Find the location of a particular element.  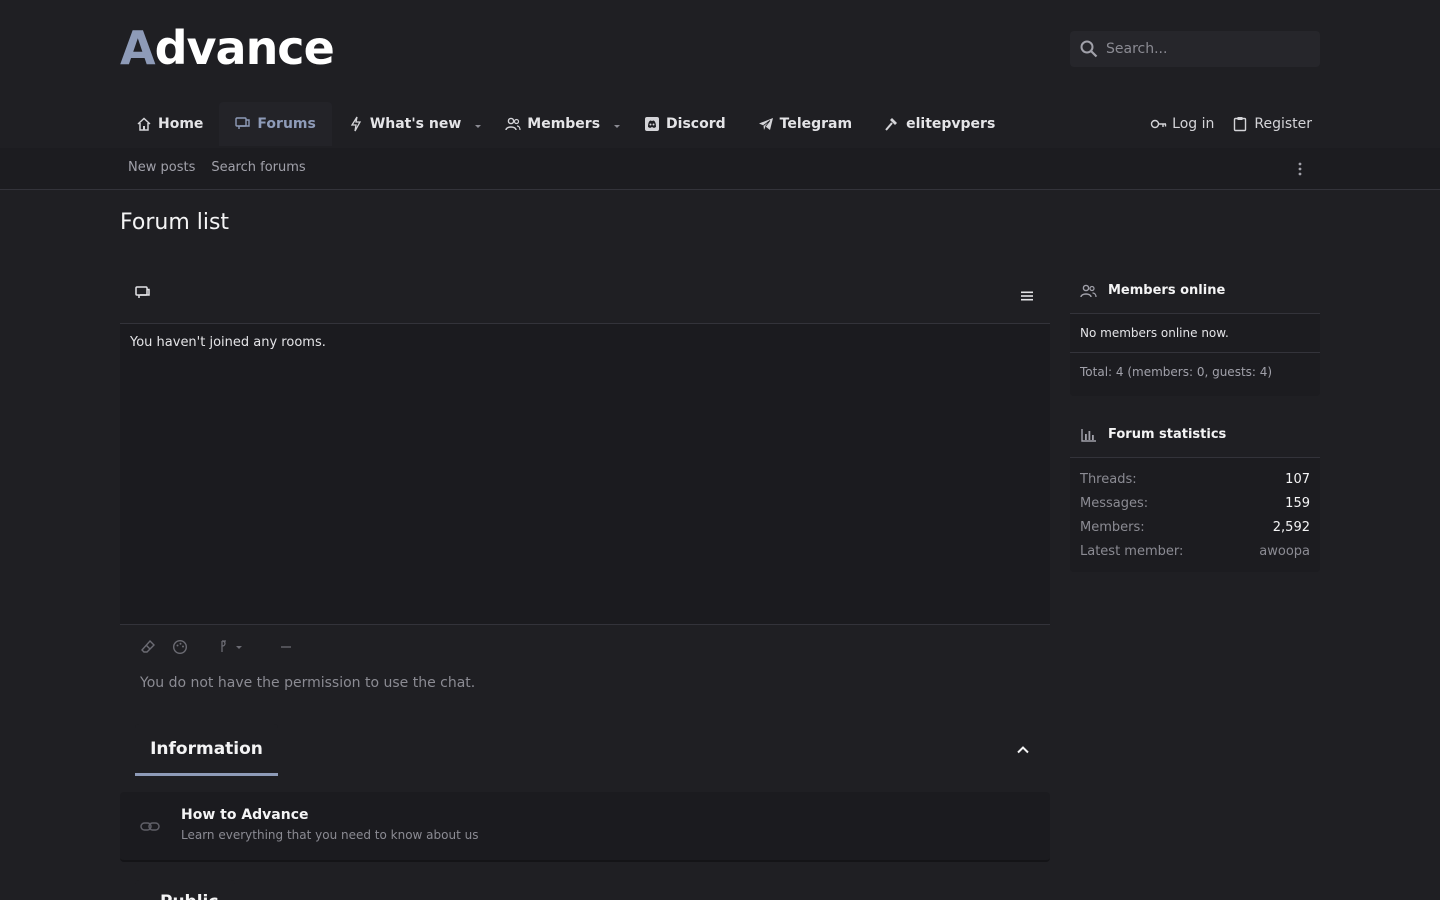

login-button: Log in is located at coordinates (1182, 124).